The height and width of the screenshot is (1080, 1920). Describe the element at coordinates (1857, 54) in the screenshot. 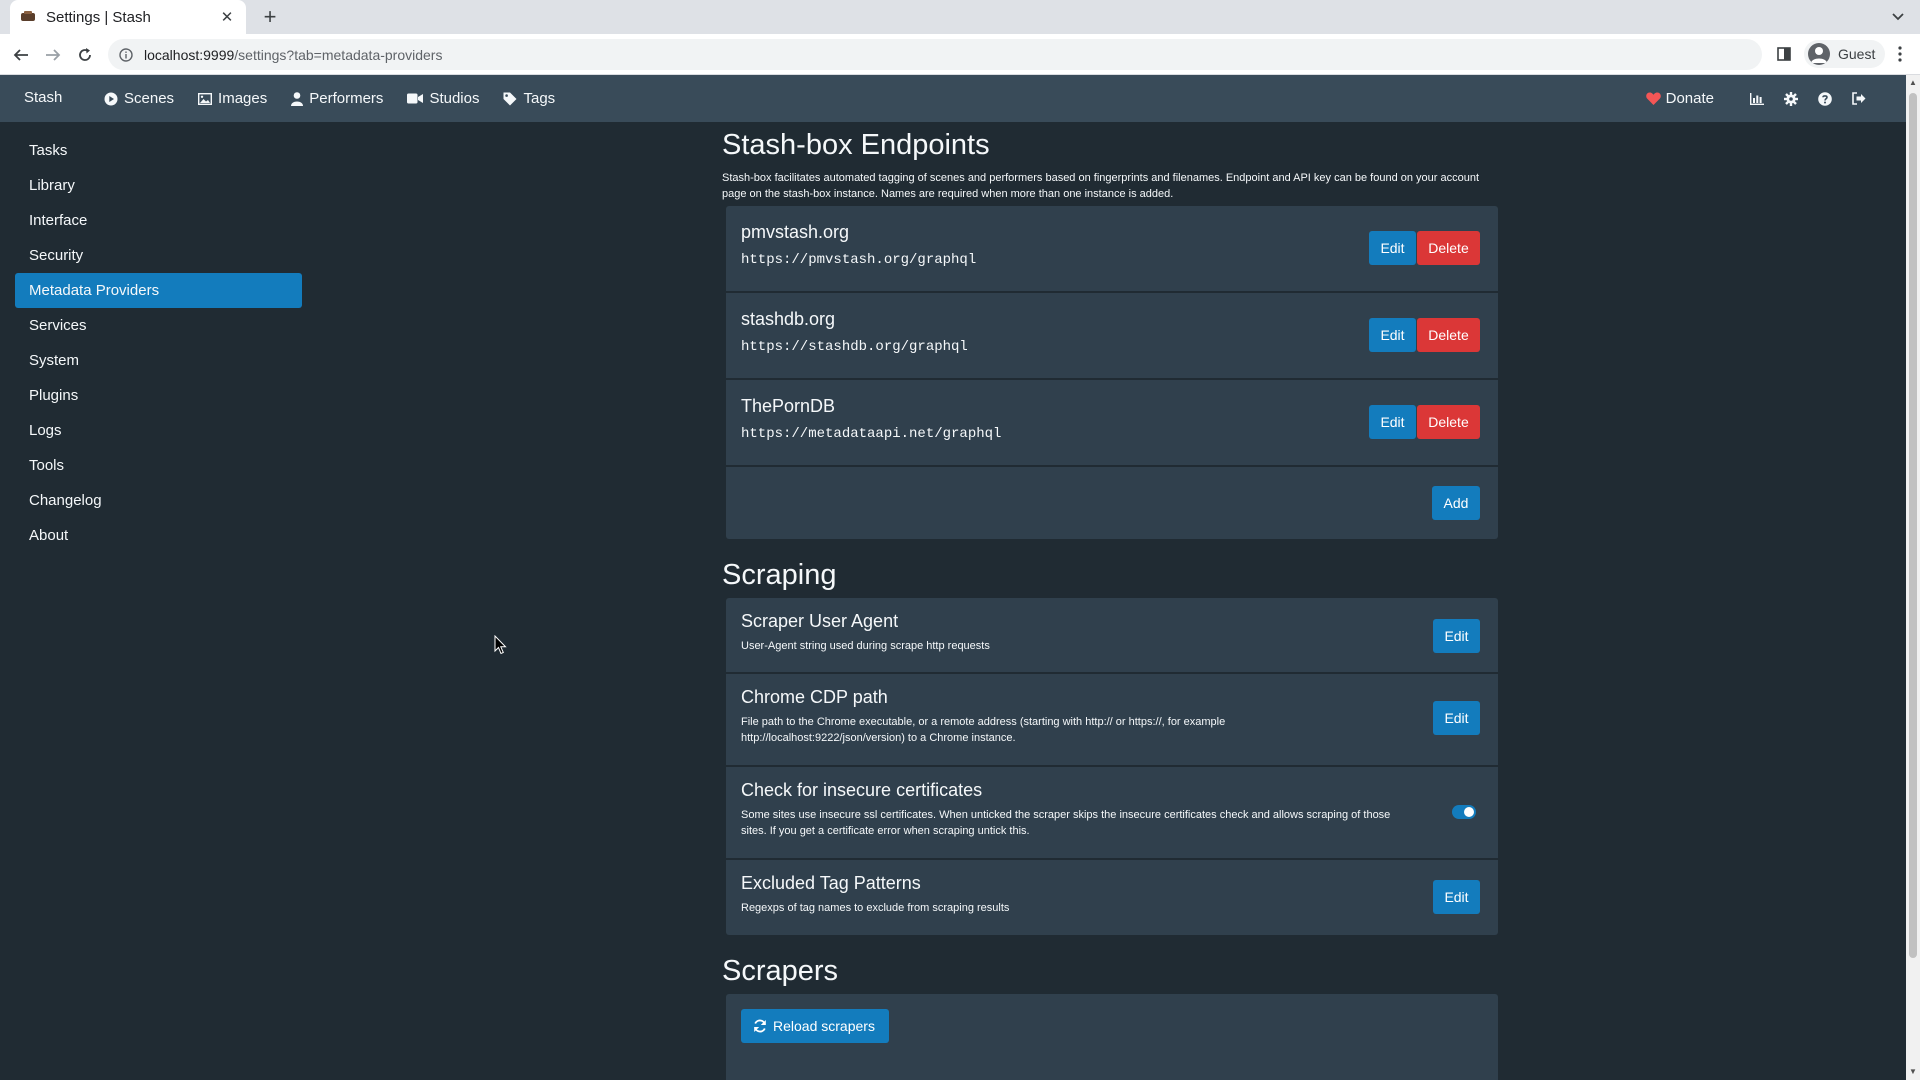

I see `profile-label: Guest` at that location.